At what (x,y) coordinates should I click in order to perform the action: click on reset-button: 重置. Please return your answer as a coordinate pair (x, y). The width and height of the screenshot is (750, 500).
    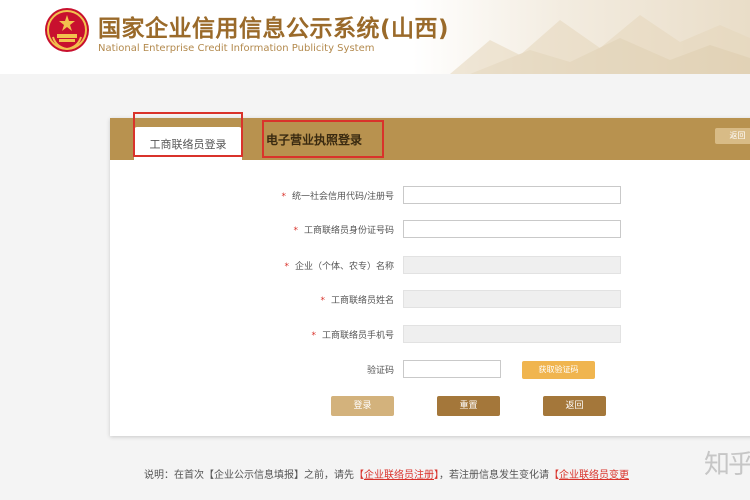
    Looking at the image, I should click on (468, 406).